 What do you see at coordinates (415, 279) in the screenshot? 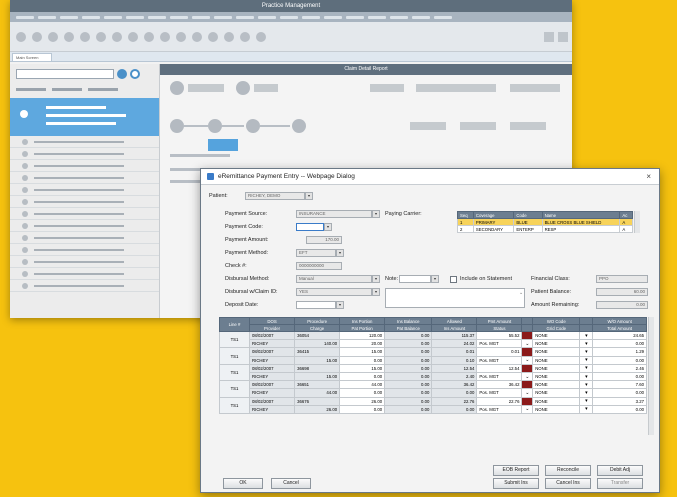
I see `note-field` at bounding box center [415, 279].